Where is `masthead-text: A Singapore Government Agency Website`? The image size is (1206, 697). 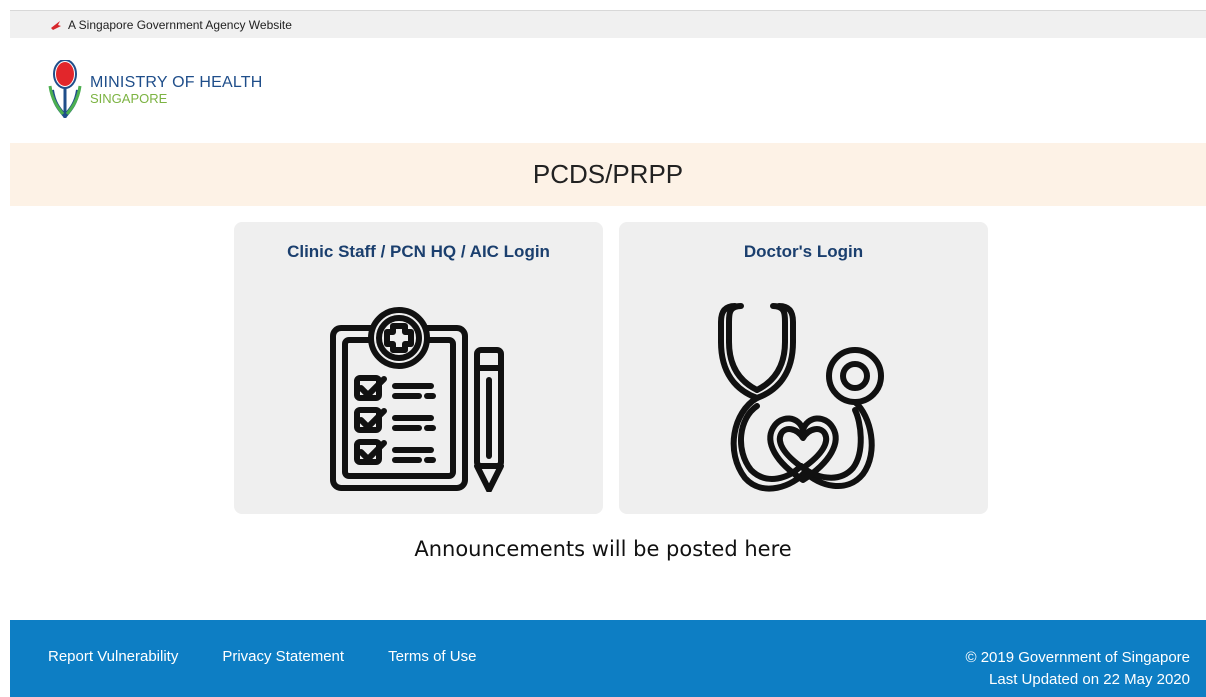
masthead-text: A Singapore Government Agency Website is located at coordinates (180, 24).